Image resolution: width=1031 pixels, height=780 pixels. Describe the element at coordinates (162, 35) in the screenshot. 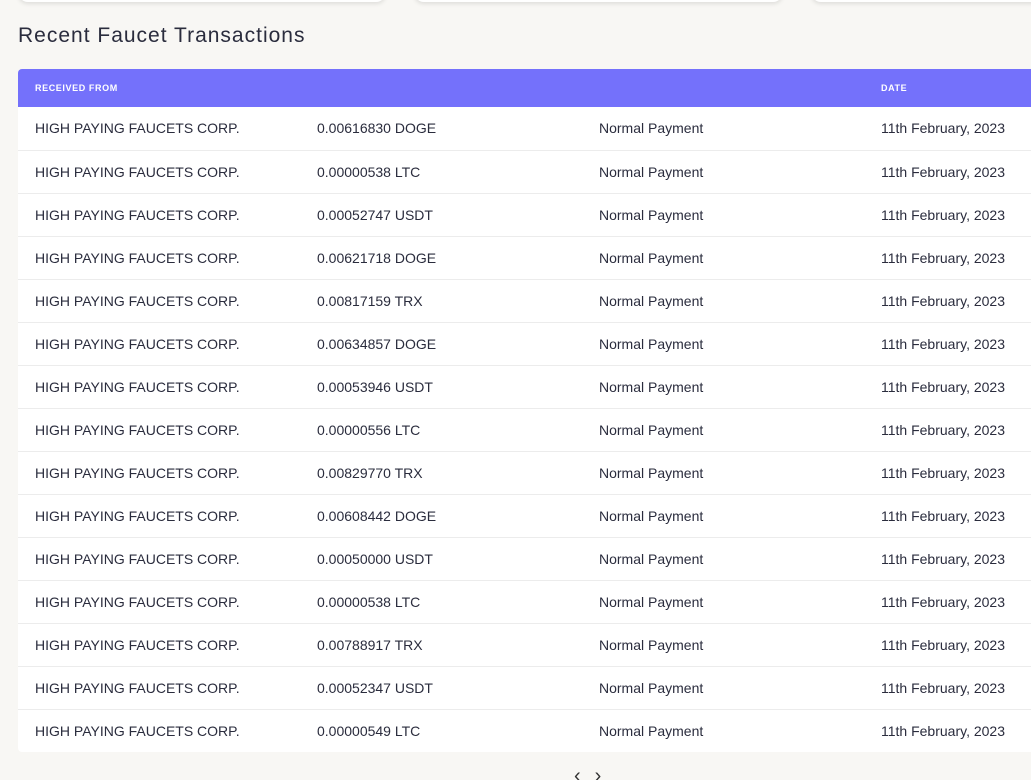

I see `section-title: Recent Faucet Transactions` at that location.